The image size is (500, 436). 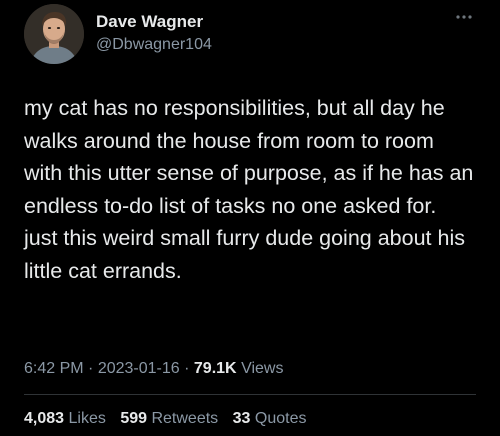 What do you see at coordinates (185, 418) in the screenshot?
I see `retweets-label: Retweets` at bounding box center [185, 418].